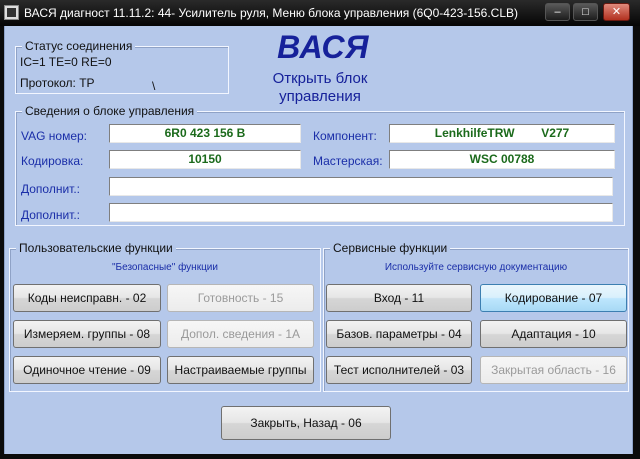  Describe the element at coordinates (348, 161) in the screenshot. I see `workshop-label: Мастерская:` at that location.